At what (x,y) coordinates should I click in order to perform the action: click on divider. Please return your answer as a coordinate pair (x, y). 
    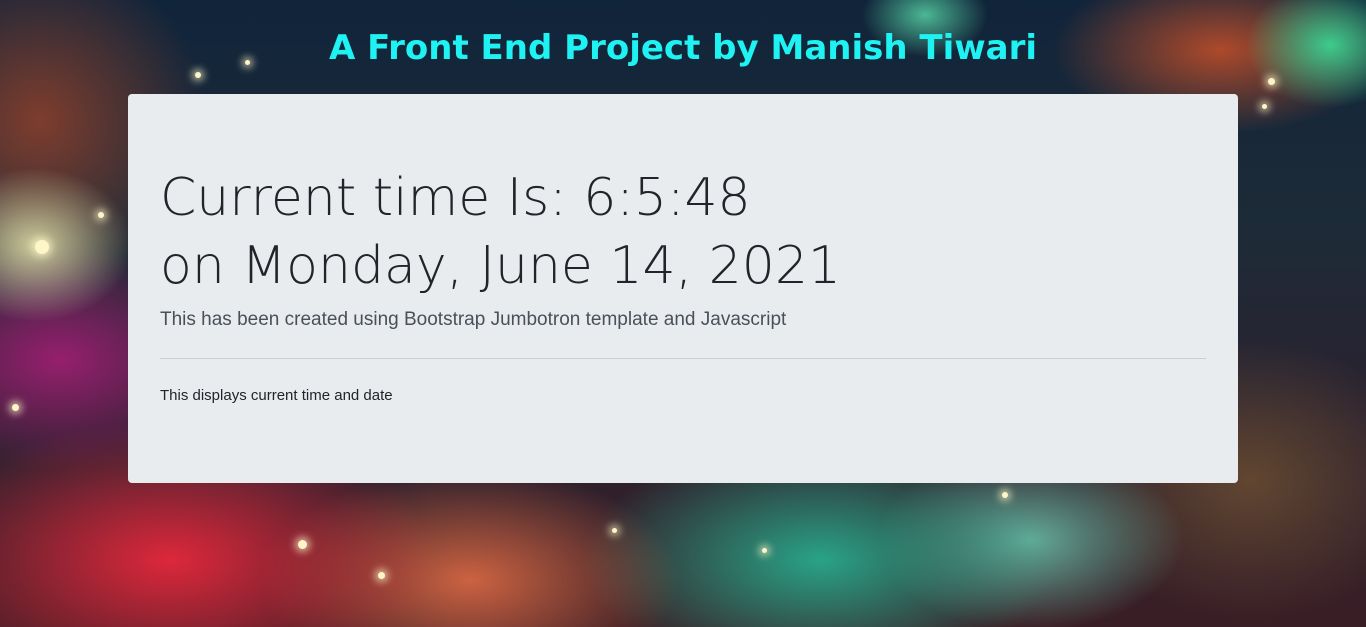
    Looking at the image, I should click on (683, 358).